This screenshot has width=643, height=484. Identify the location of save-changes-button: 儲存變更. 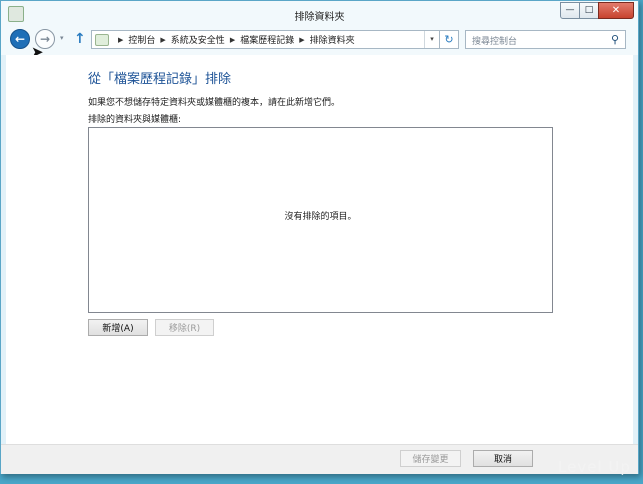
(430, 458).